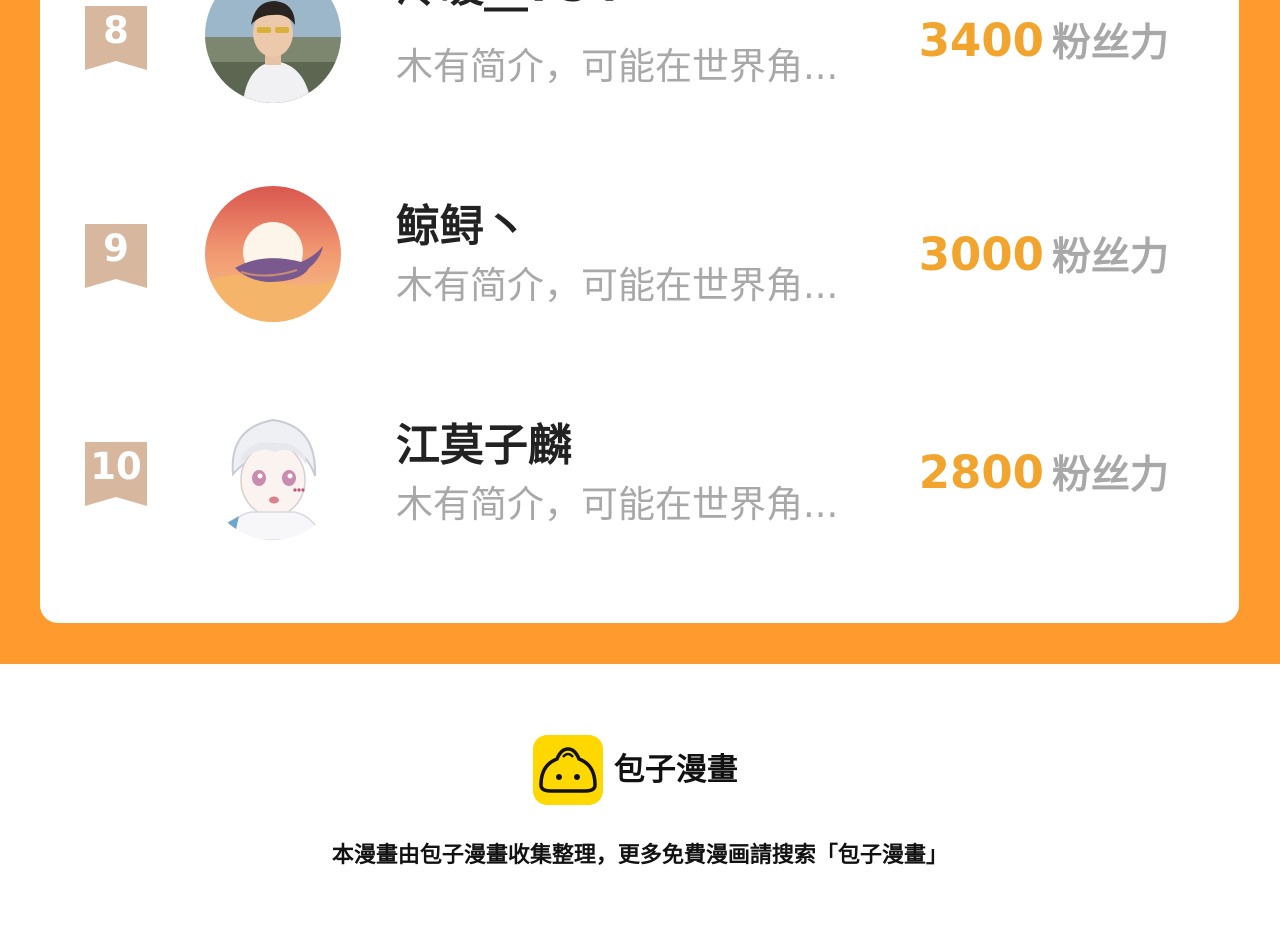 This screenshot has height=946, width=1280. Describe the element at coordinates (981, 472) in the screenshot. I see `fans-value: 2800` at that location.